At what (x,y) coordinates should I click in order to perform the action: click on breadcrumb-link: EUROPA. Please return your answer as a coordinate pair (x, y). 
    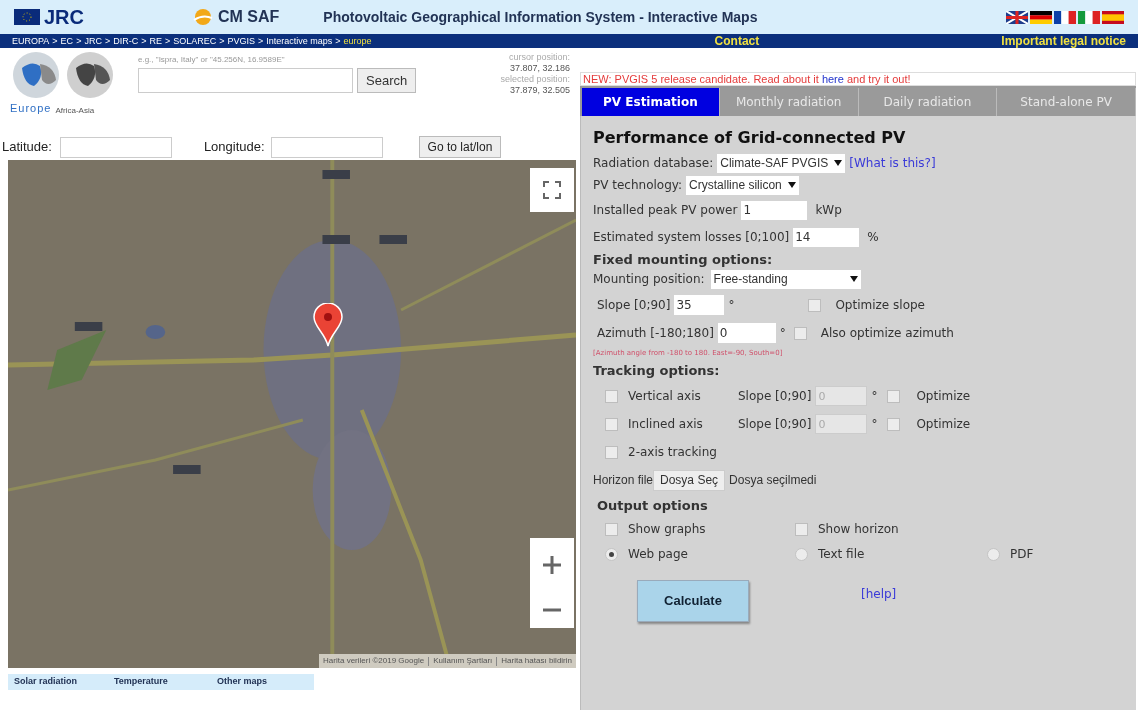
    Looking at the image, I should click on (31, 41).